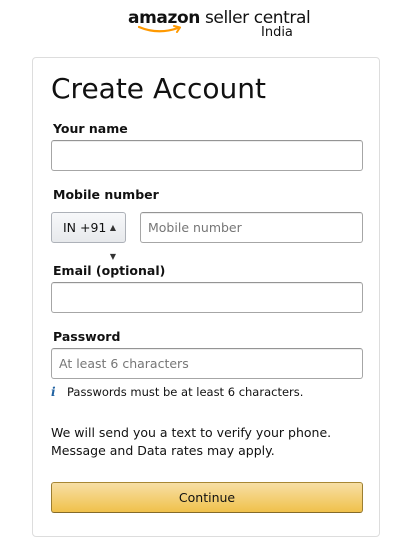 This screenshot has width=405, height=537. What do you see at coordinates (255, 18) in the screenshot?
I see `logo-seller-central-text: seller central` at bounding box center [255, 18].